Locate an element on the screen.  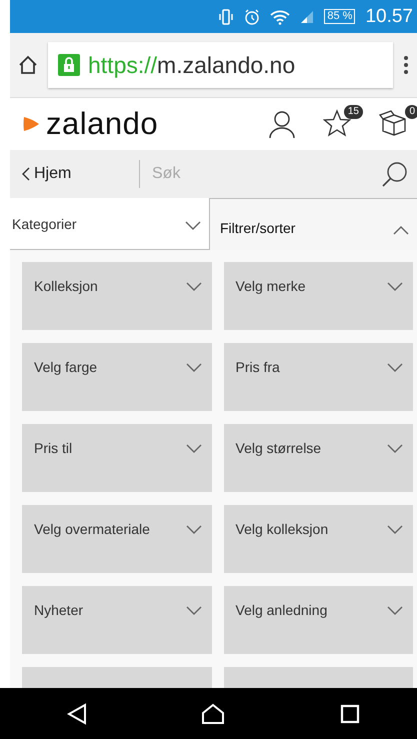
battery-indicator: 85 % is located at coordinates (340, 16).